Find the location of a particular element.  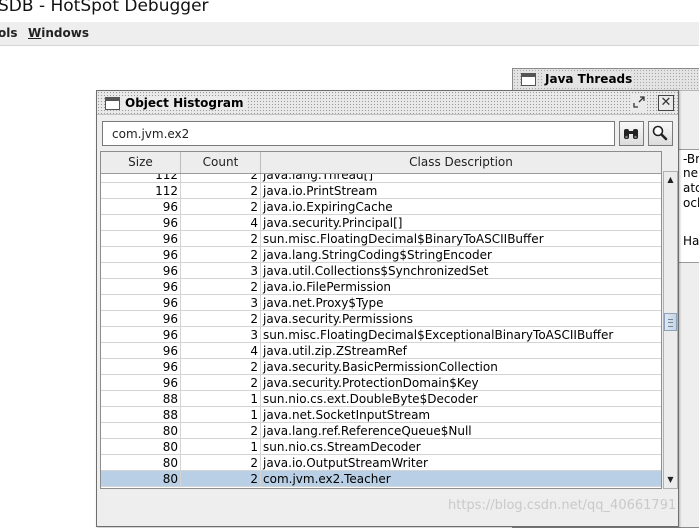

class-description-cell: java.net.SocketInputStream is located at coordinates (347, 415).